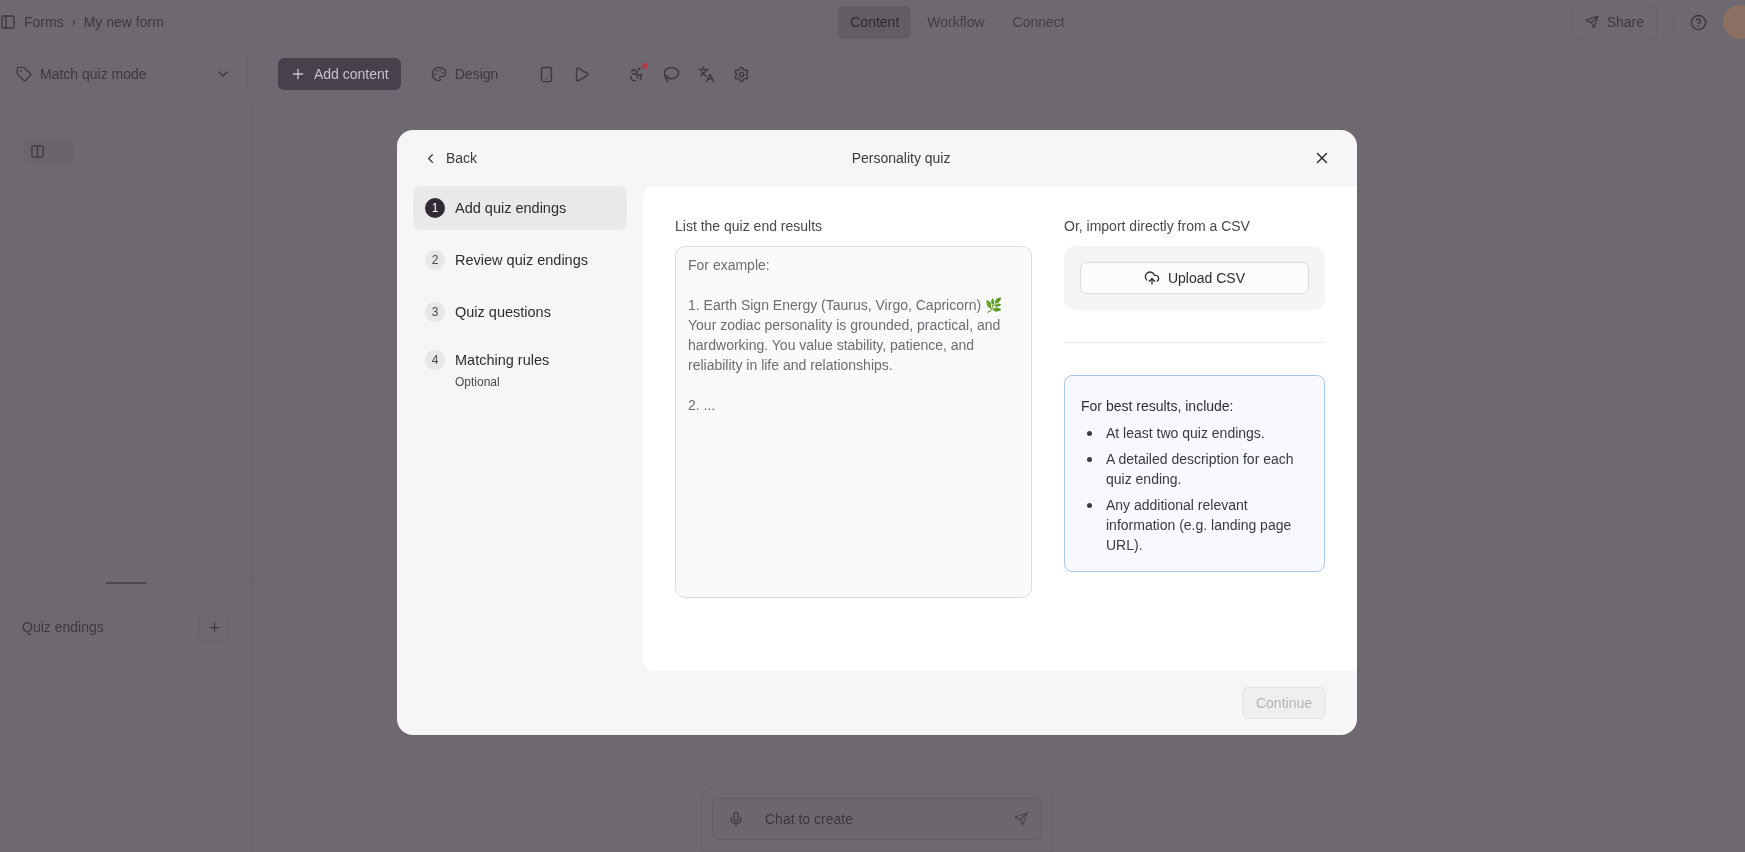 The image size is (1745, 852). I want to click on panel-toggle-button, so click(49, 151).